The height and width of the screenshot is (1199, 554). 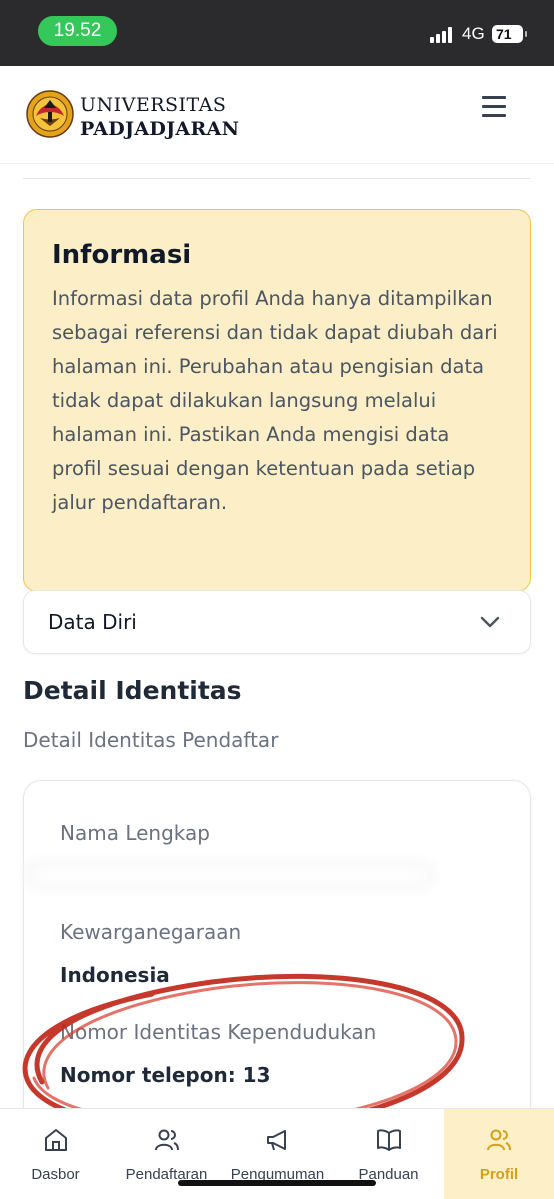 What do you see at coordinates (55, 1140) in the screenshot?
I see `home-icon` at bounding box center [55, 1140].